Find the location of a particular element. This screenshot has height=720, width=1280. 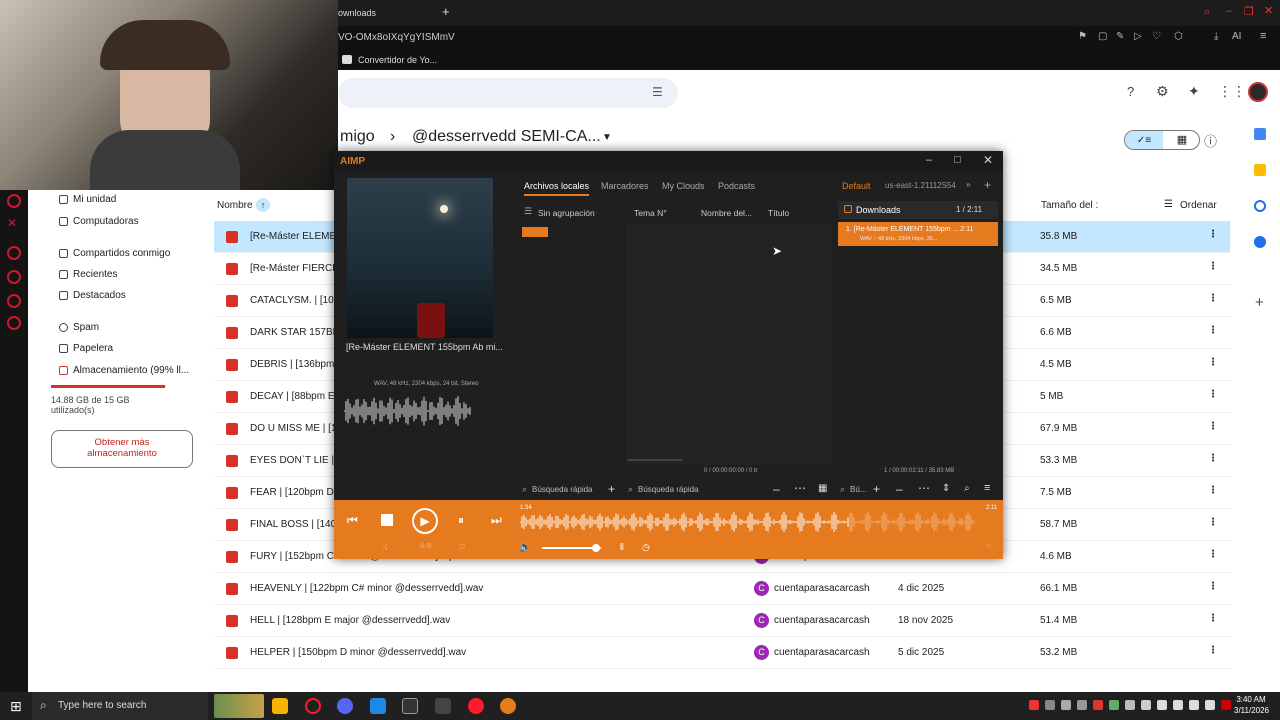

file-name: FEAR | [120bpm D# is located at coordinates (294, 492).